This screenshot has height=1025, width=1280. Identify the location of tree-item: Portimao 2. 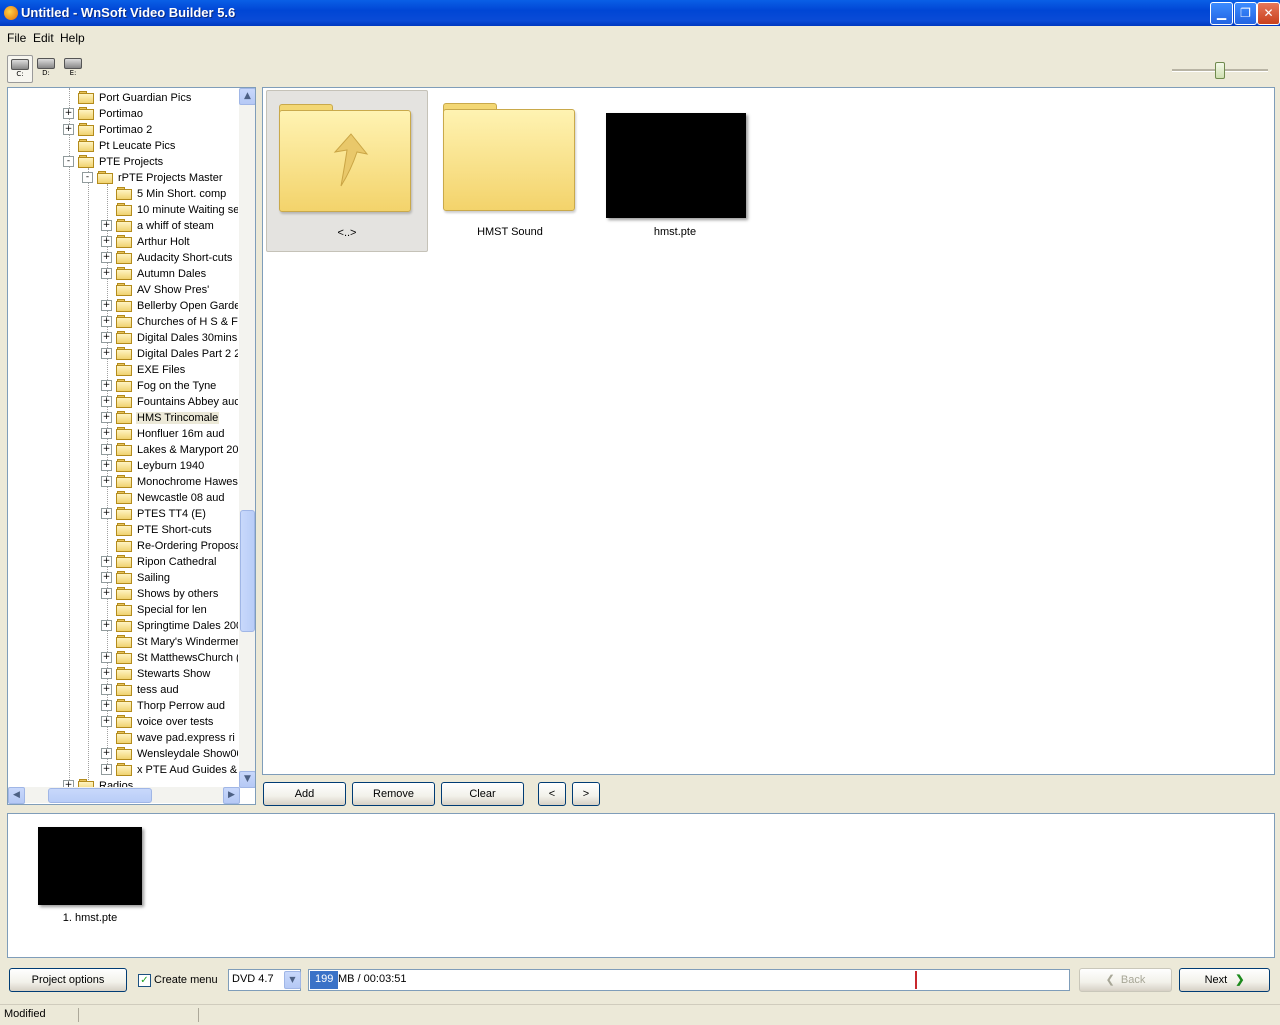
(115, 129).